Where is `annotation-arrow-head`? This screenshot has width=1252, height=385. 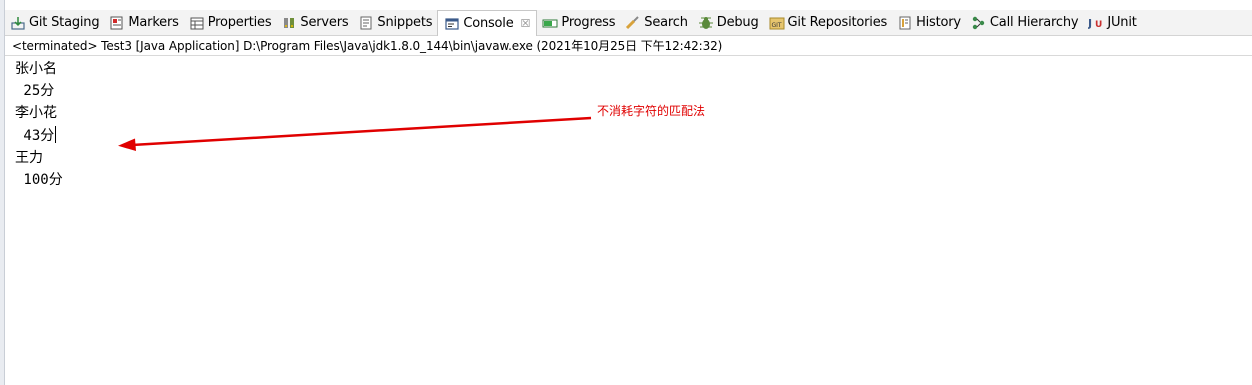 annotation-arrow-head is located at coordinates (127, 144).